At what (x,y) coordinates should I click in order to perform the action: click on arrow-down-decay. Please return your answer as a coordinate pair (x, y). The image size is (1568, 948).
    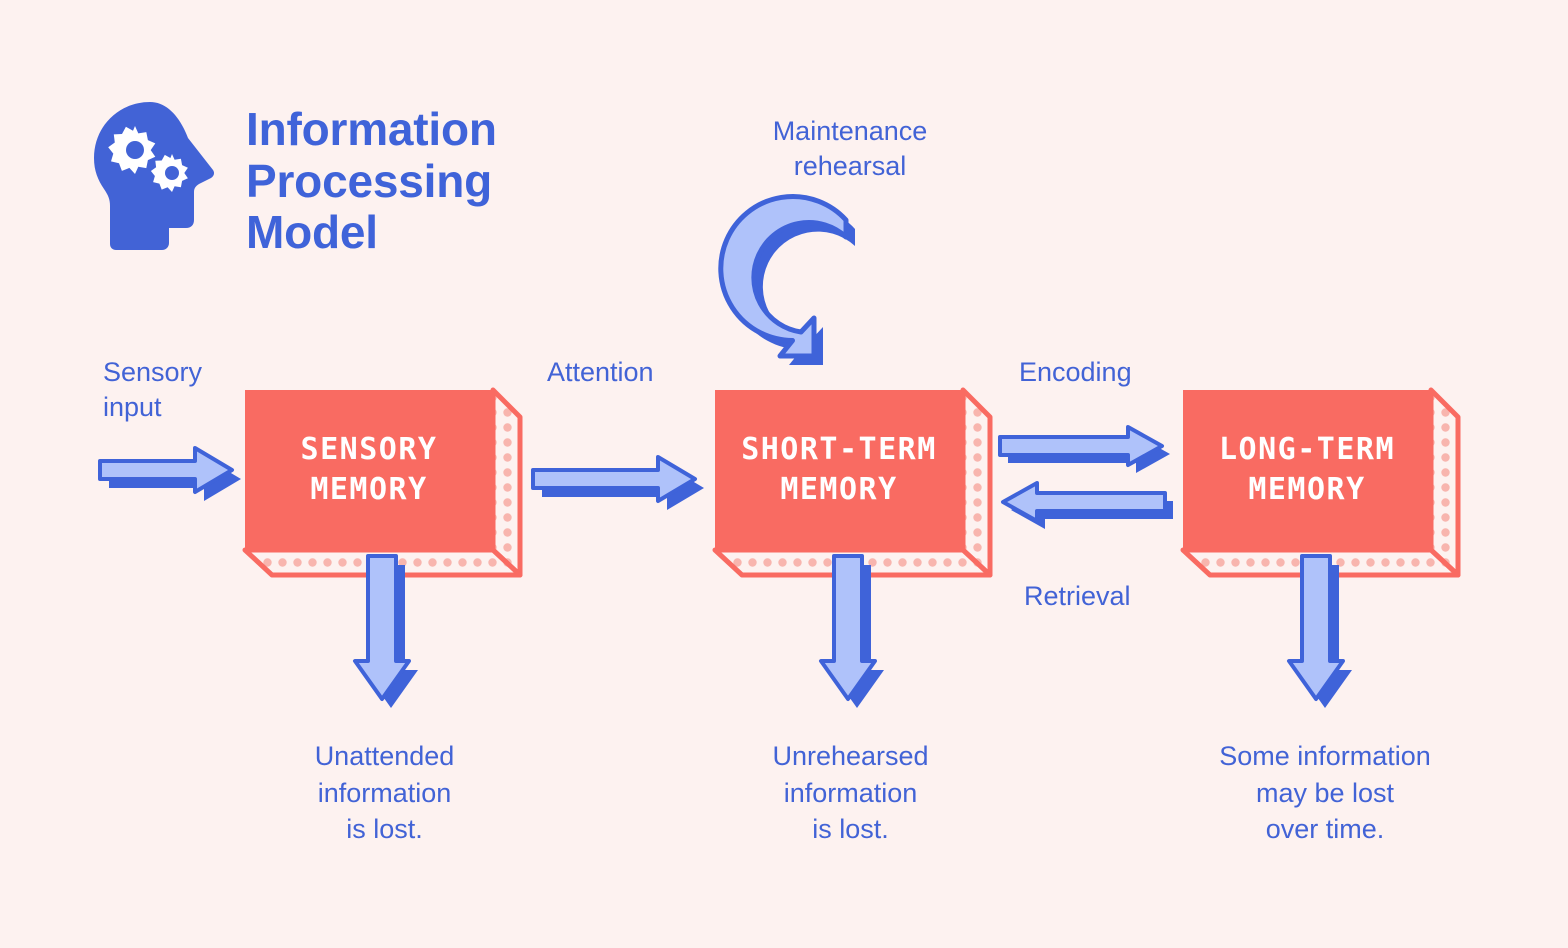
    Looking at the image, I should click on (1324, 635).